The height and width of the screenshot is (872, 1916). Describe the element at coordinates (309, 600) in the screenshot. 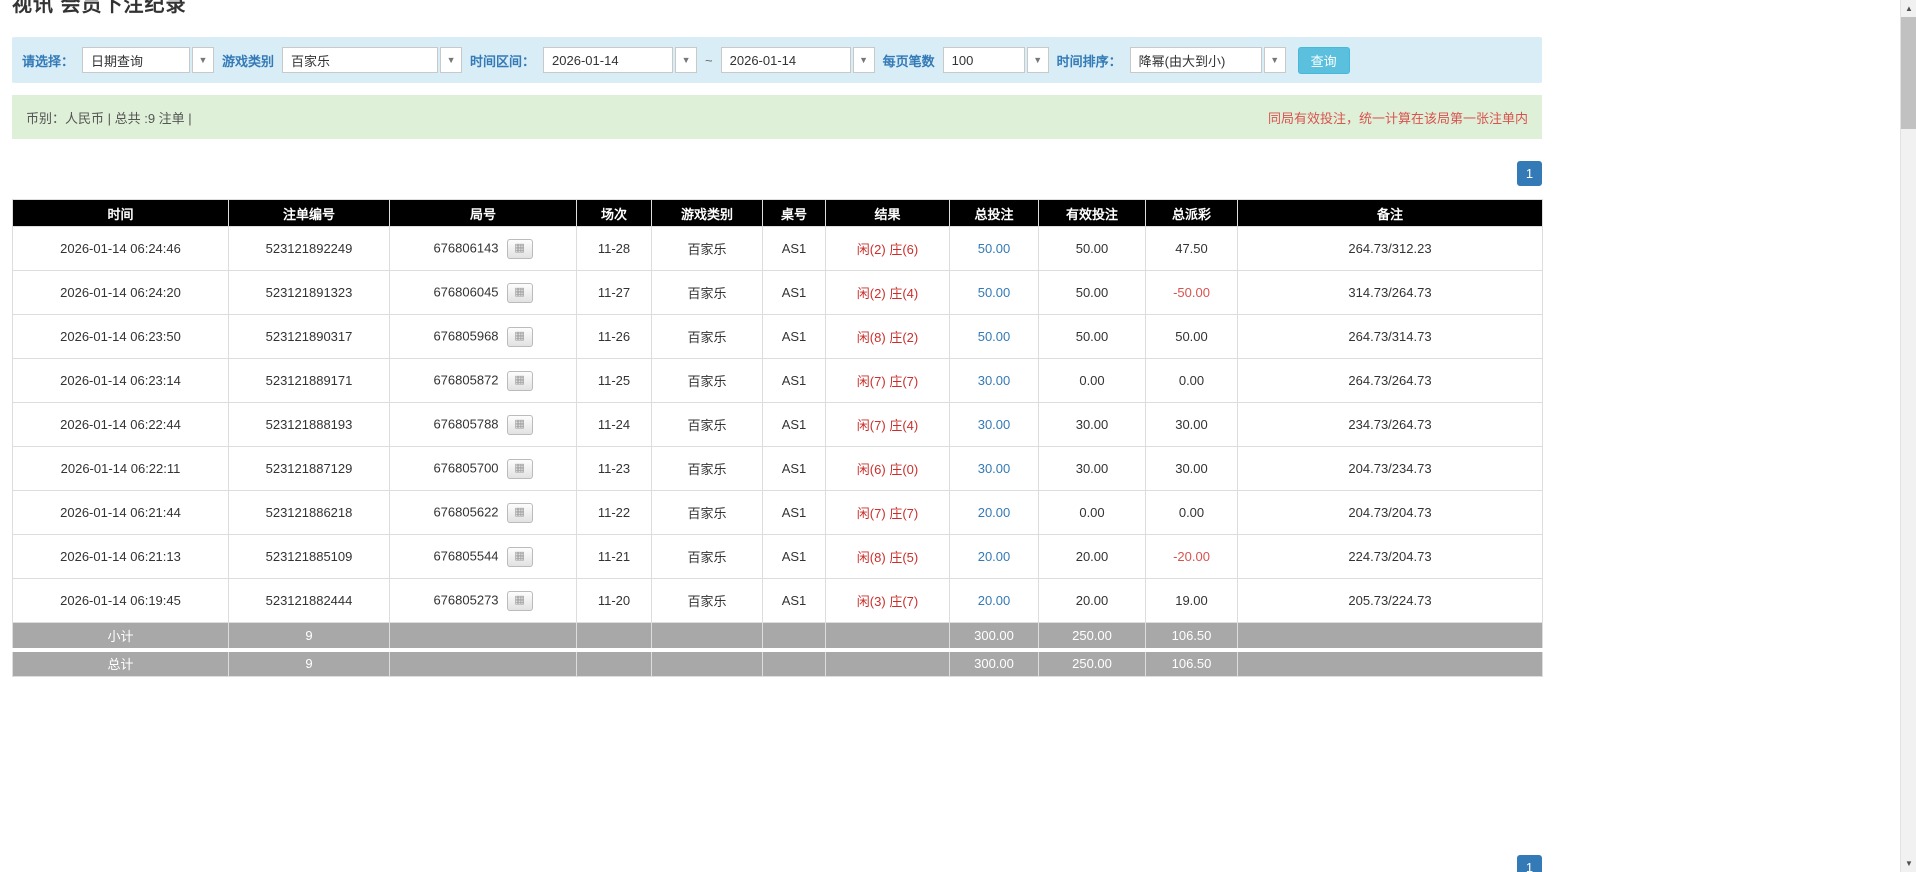

I see `cell-bet-id: 523121882444` at that location.